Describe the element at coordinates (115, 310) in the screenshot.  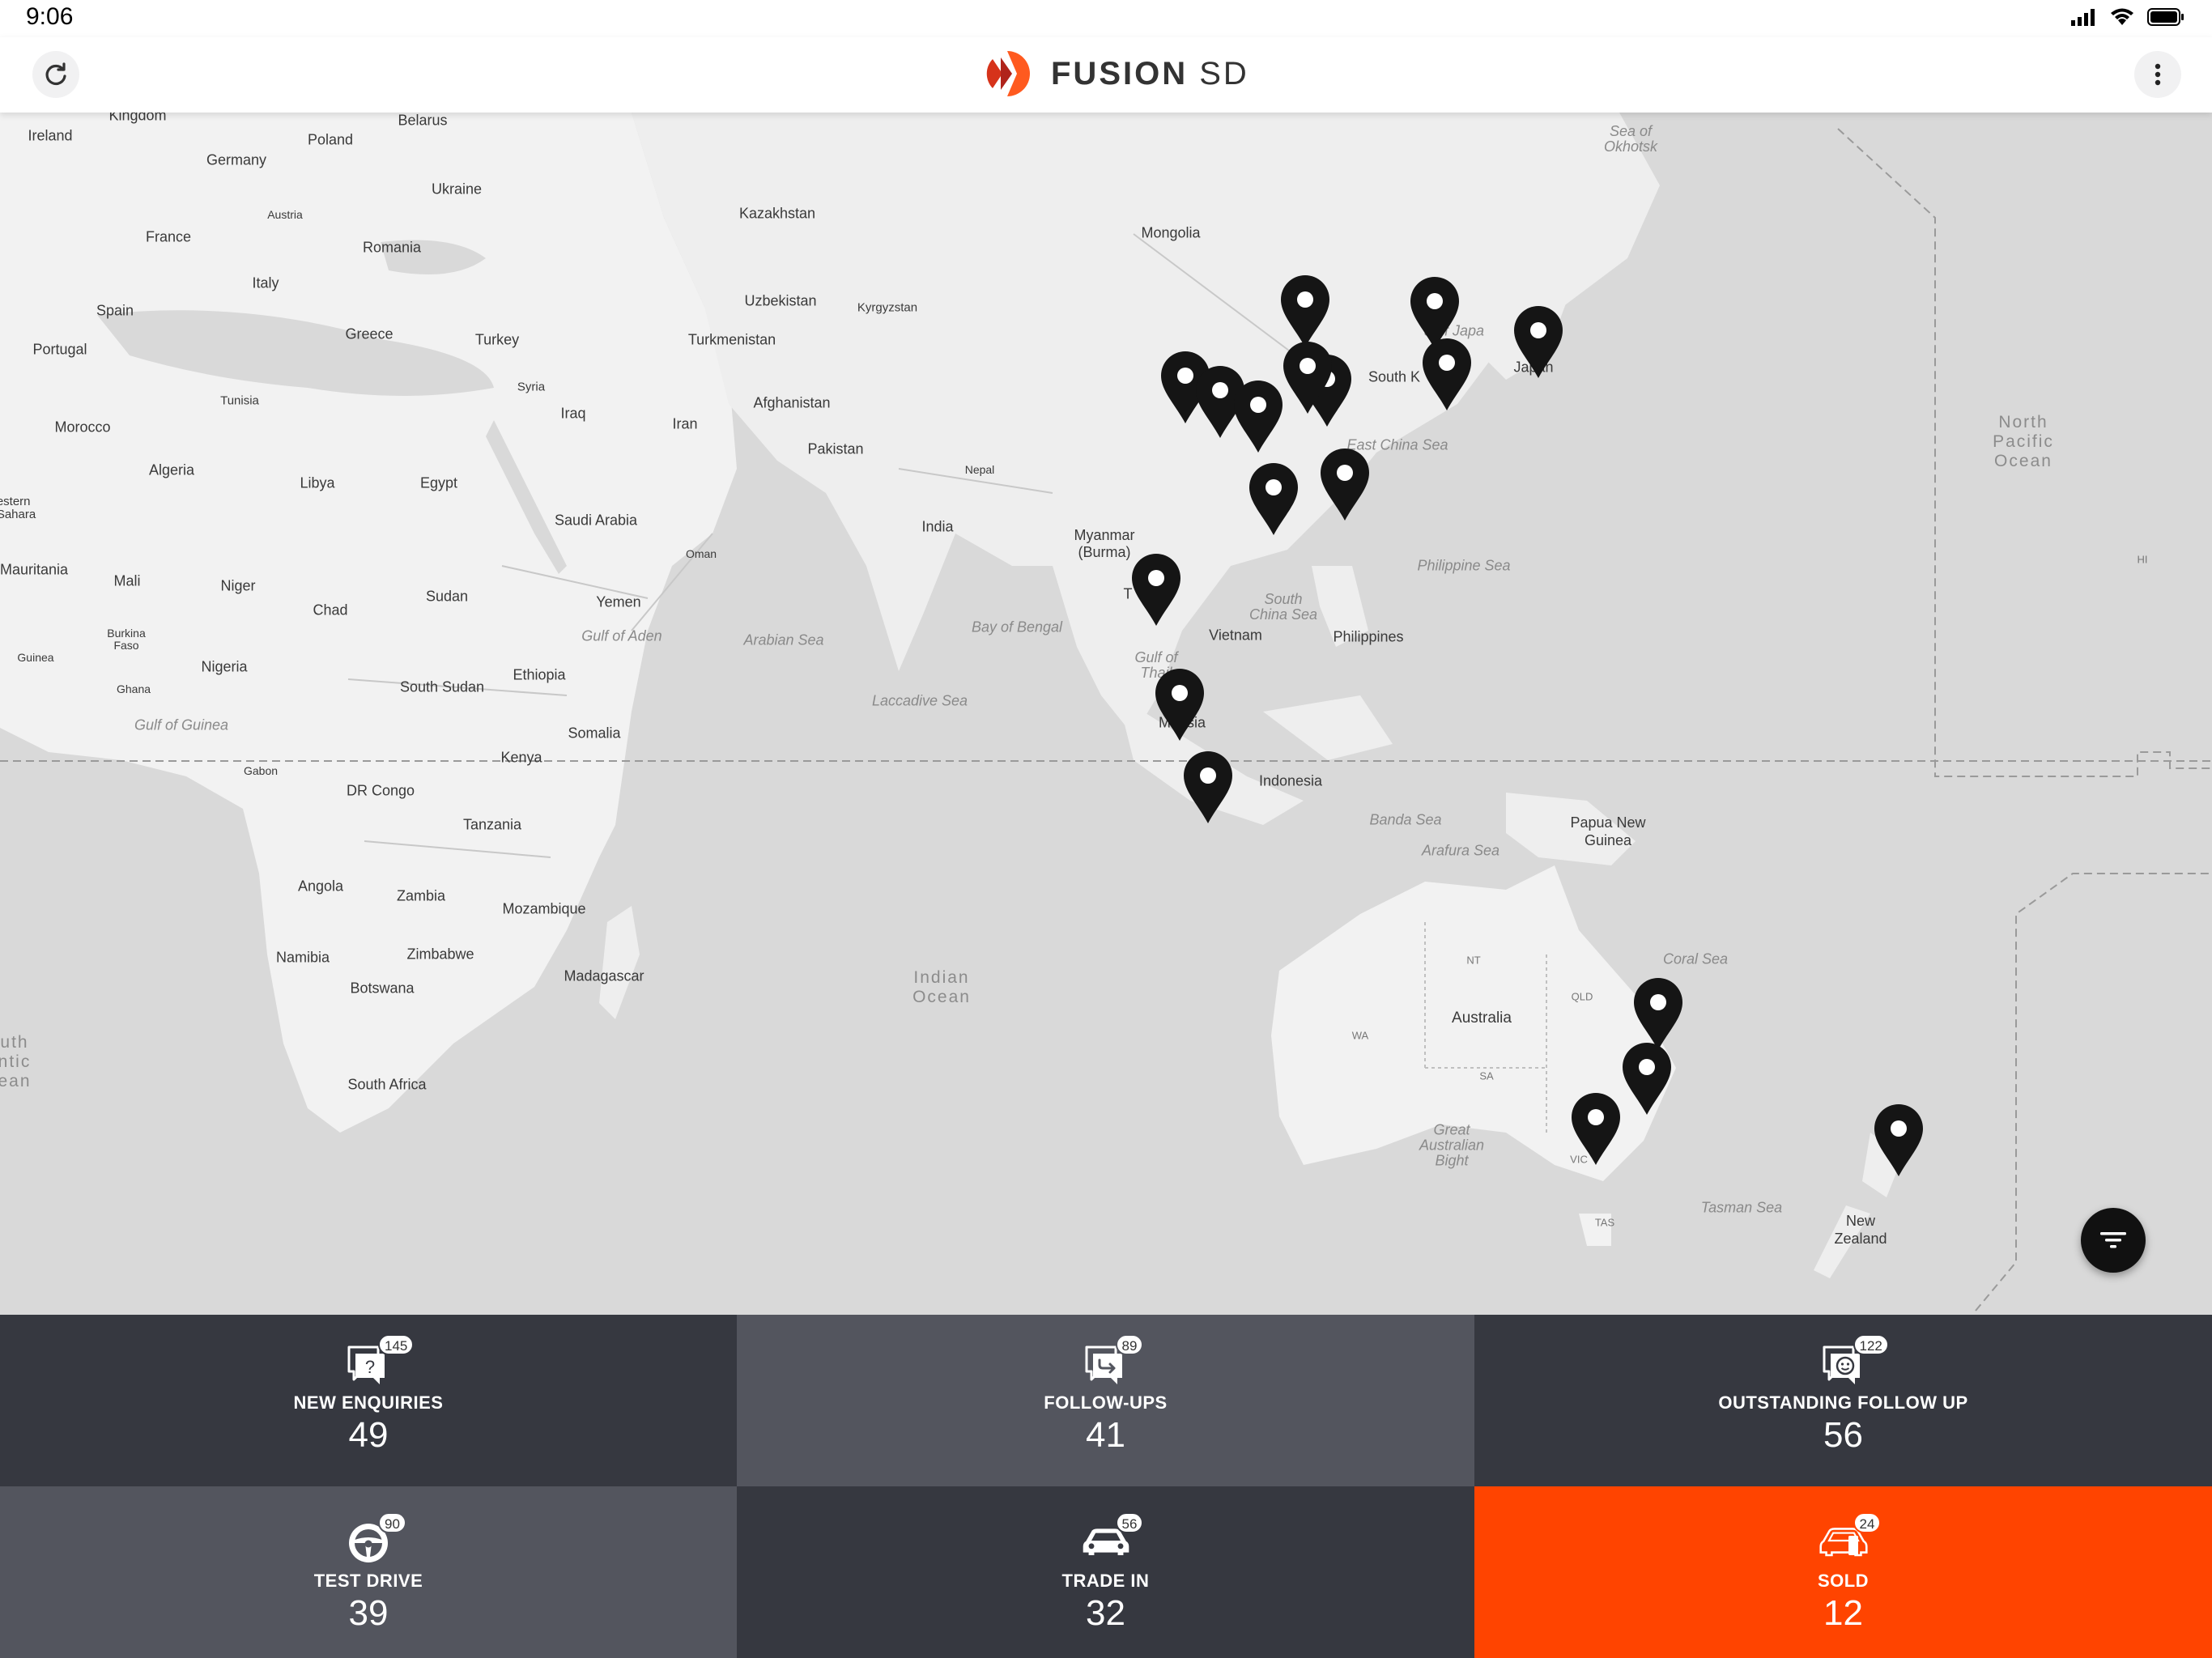
I see `map-label-spain: Spain` at that location.